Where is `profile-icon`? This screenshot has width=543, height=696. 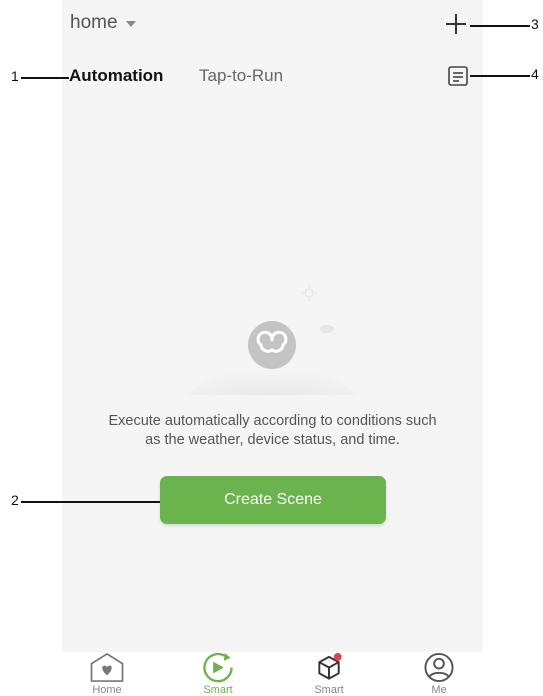
profile-icon is located at coordinates (439, 667).